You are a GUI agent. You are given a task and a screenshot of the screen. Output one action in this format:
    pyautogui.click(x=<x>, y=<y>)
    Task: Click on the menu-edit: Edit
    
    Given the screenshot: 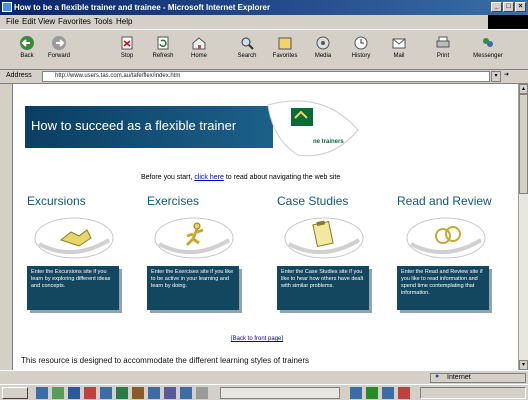 What is the action you would take?
    pyautogui.click(x=29, y=21)
    